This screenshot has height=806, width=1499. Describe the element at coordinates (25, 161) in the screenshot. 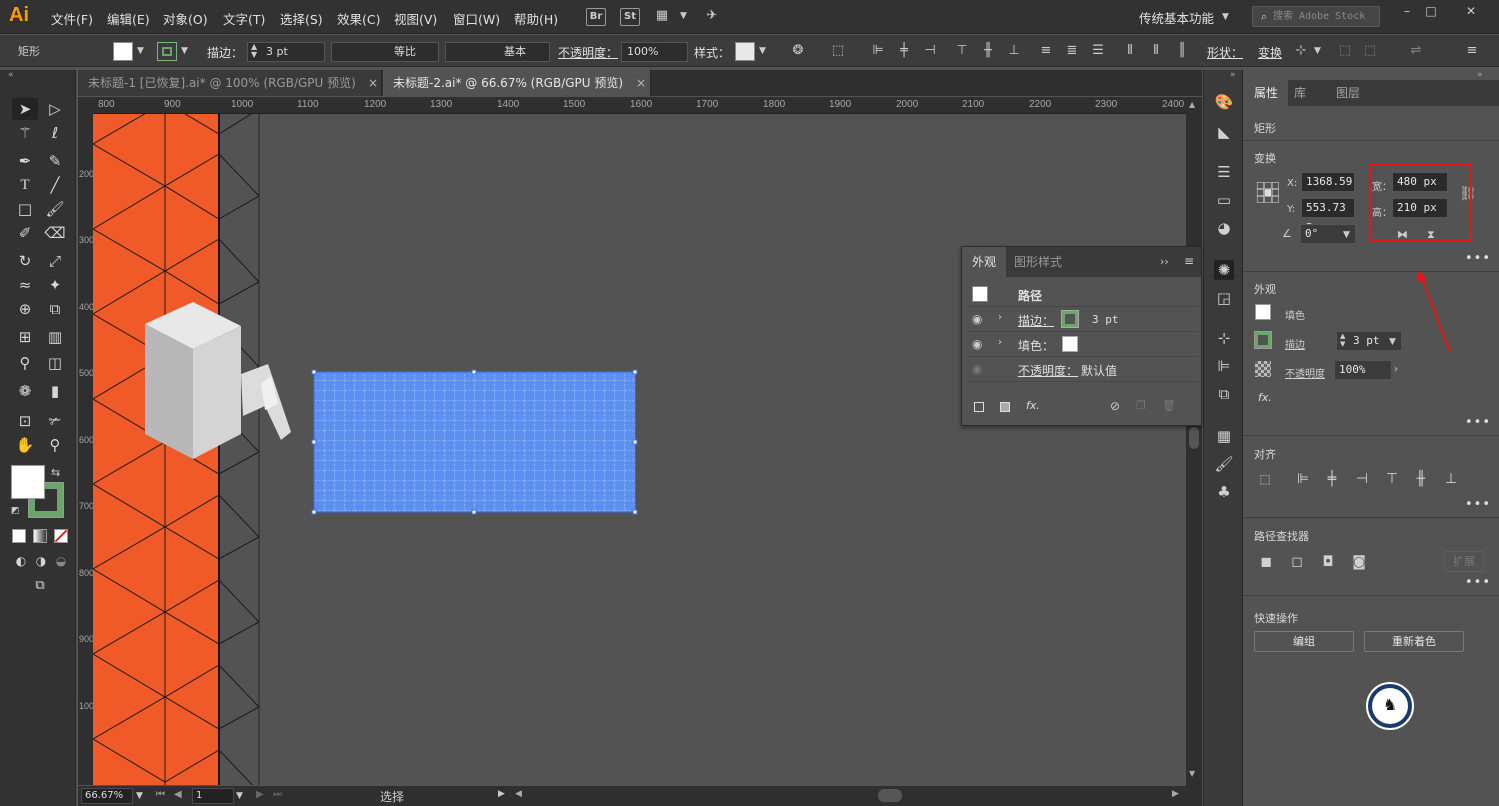

I see `pen-tool-icon: ✒` at that location.